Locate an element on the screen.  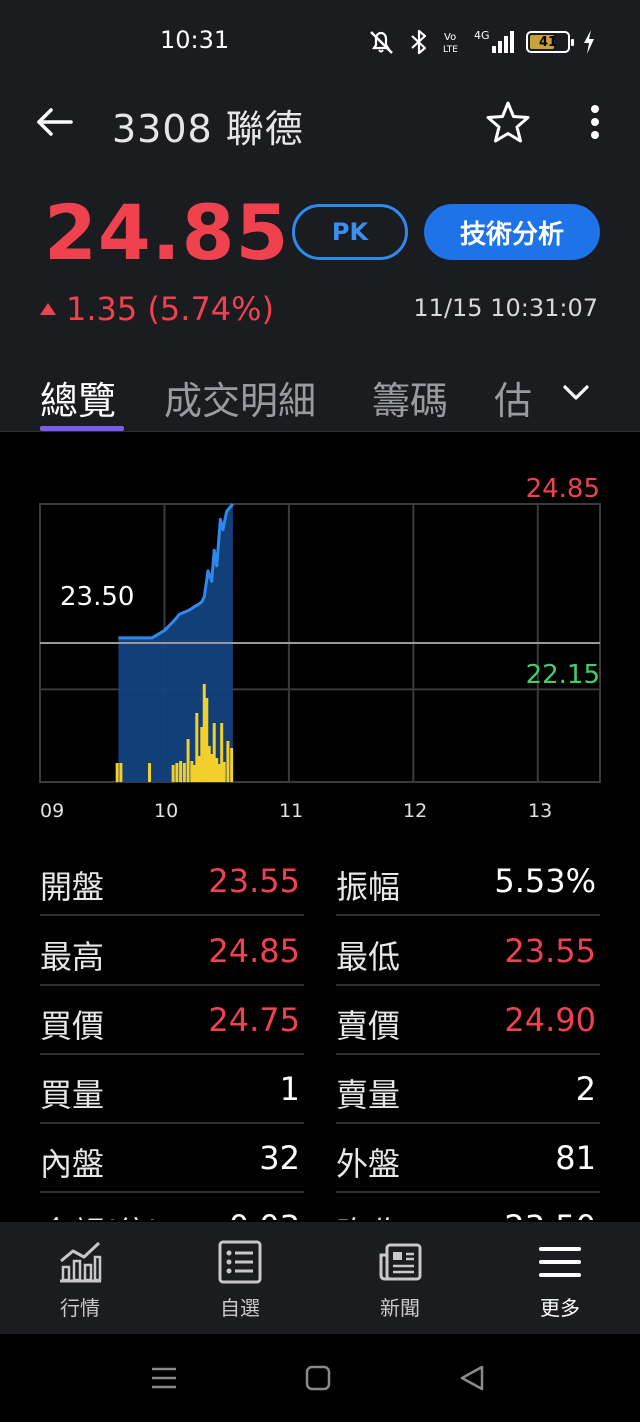
tabs-expand-button is located at coordinates (576, 393).